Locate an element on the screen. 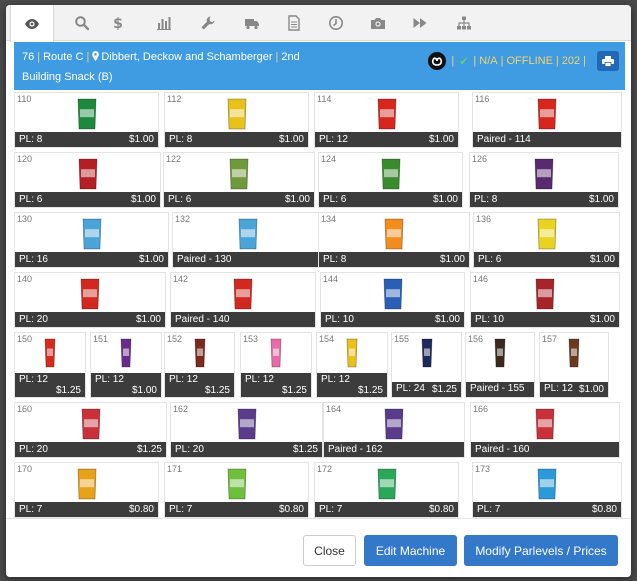  tab-pricing: $ is located at coordinates (118, 23).